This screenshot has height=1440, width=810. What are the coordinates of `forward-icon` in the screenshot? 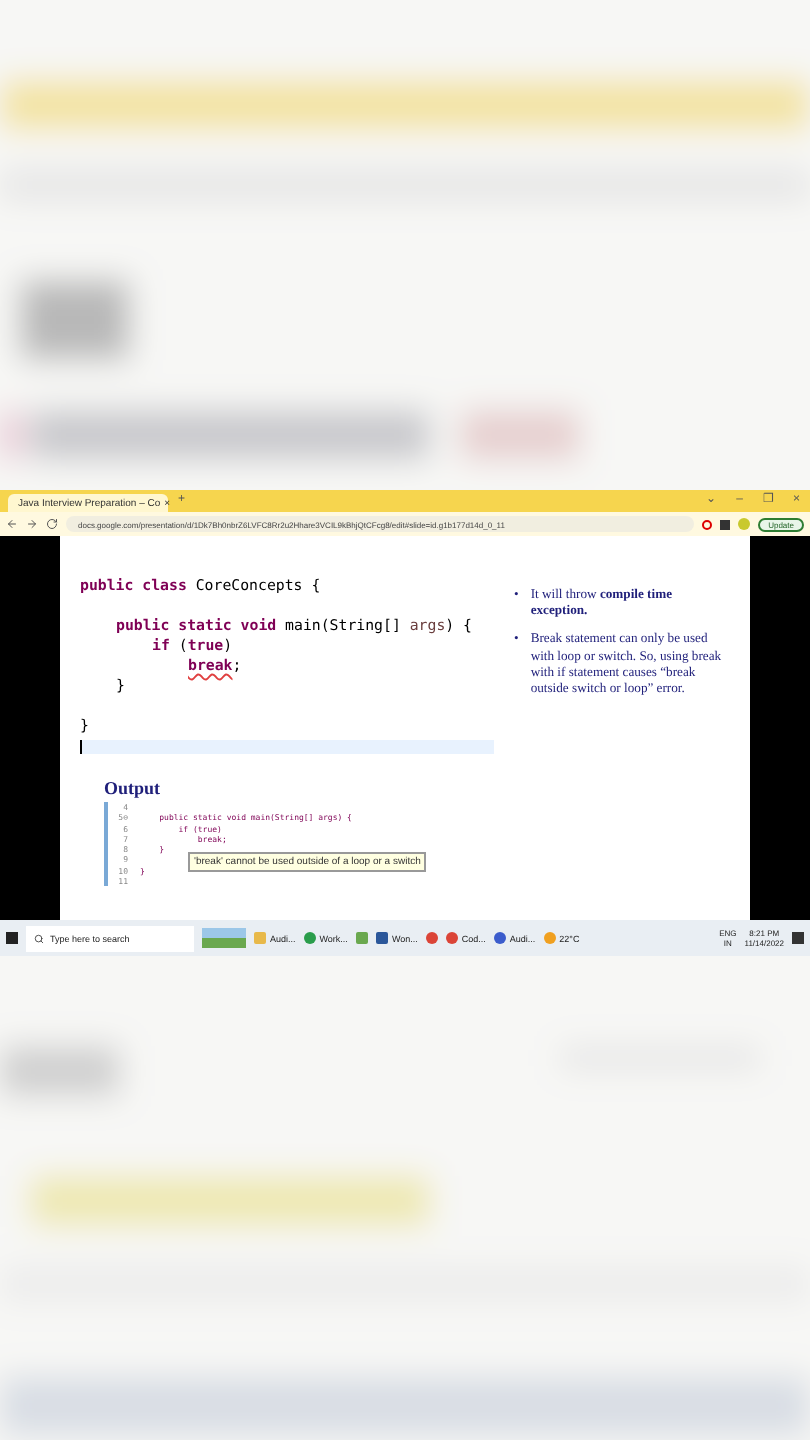 It's located at (32, 524).